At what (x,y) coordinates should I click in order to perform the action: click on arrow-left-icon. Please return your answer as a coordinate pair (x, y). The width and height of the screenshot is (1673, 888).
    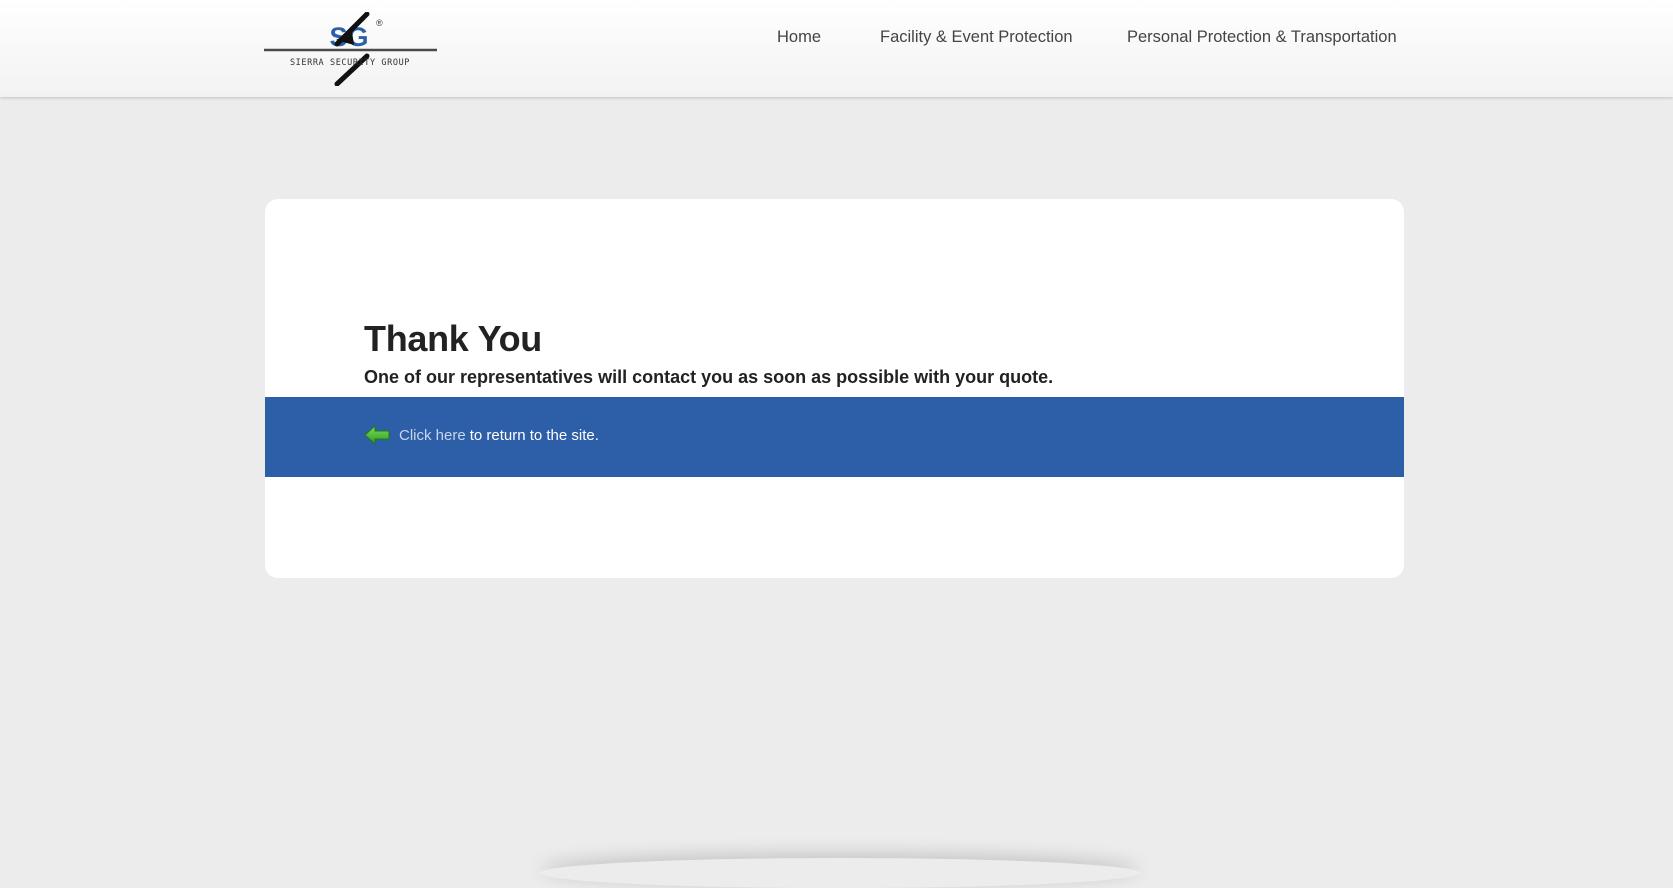
    Looking at the image, I should click on (377, 435).